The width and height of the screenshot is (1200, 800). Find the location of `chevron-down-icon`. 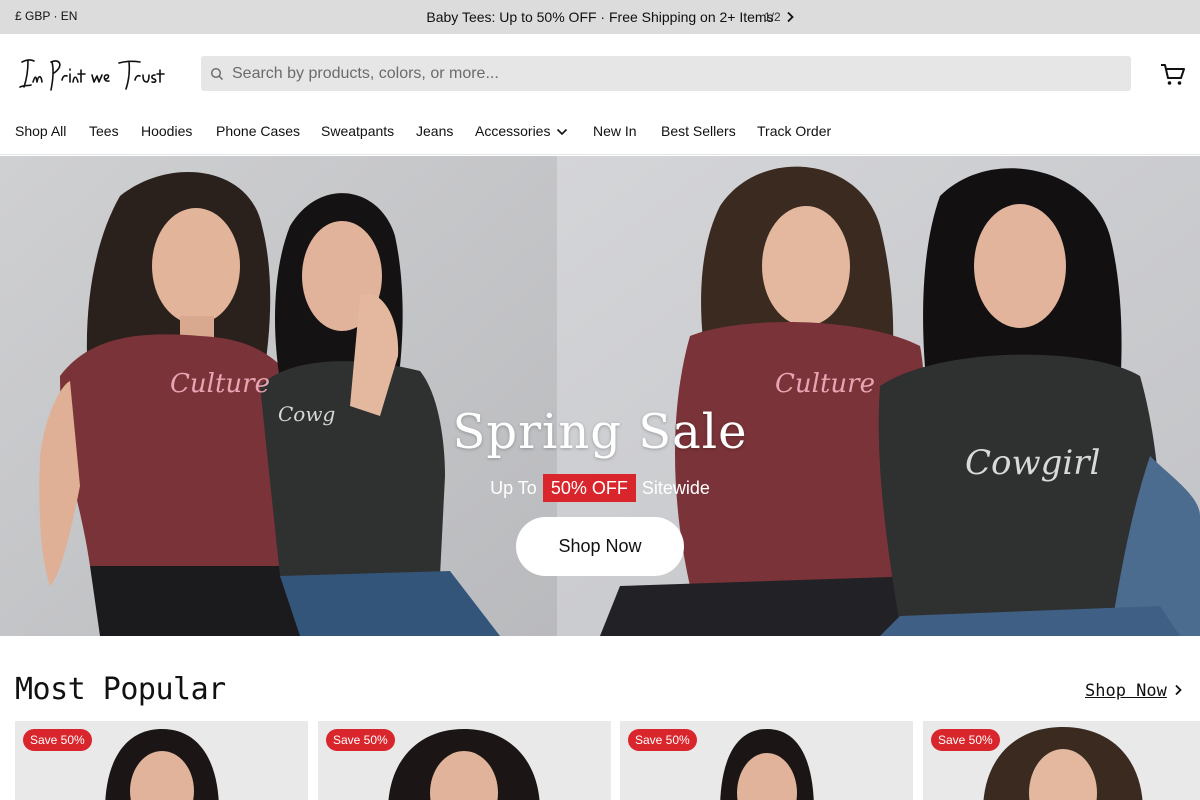

chevron-down-icon is located at coordinates (562, 131).